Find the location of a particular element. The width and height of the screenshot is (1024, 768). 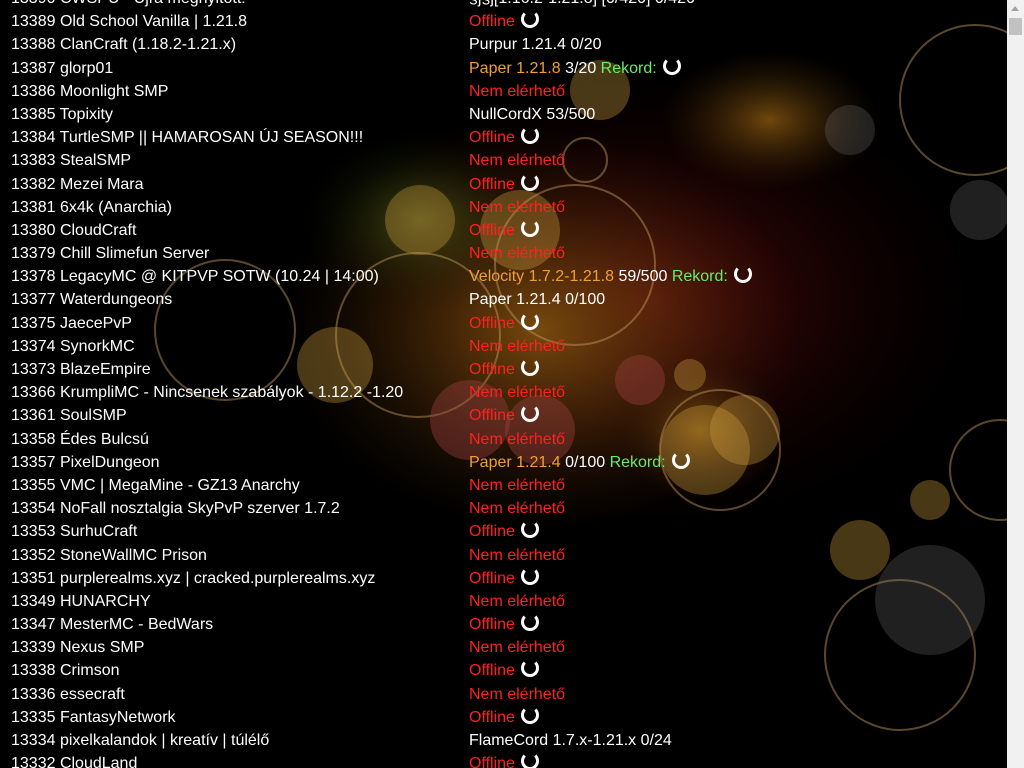

server-status: Velocity 1.7.2-1.21.8 59/500 Rekord: is located at coordinates (610, 276).